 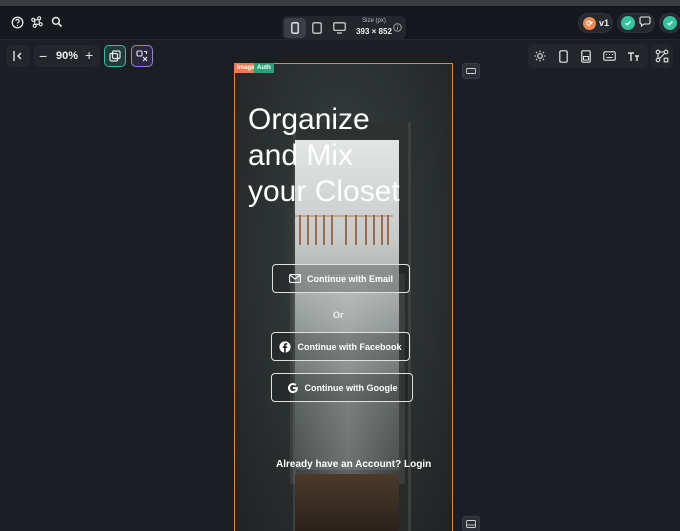 I want to click on command-icon, so click(x=37, y=22).